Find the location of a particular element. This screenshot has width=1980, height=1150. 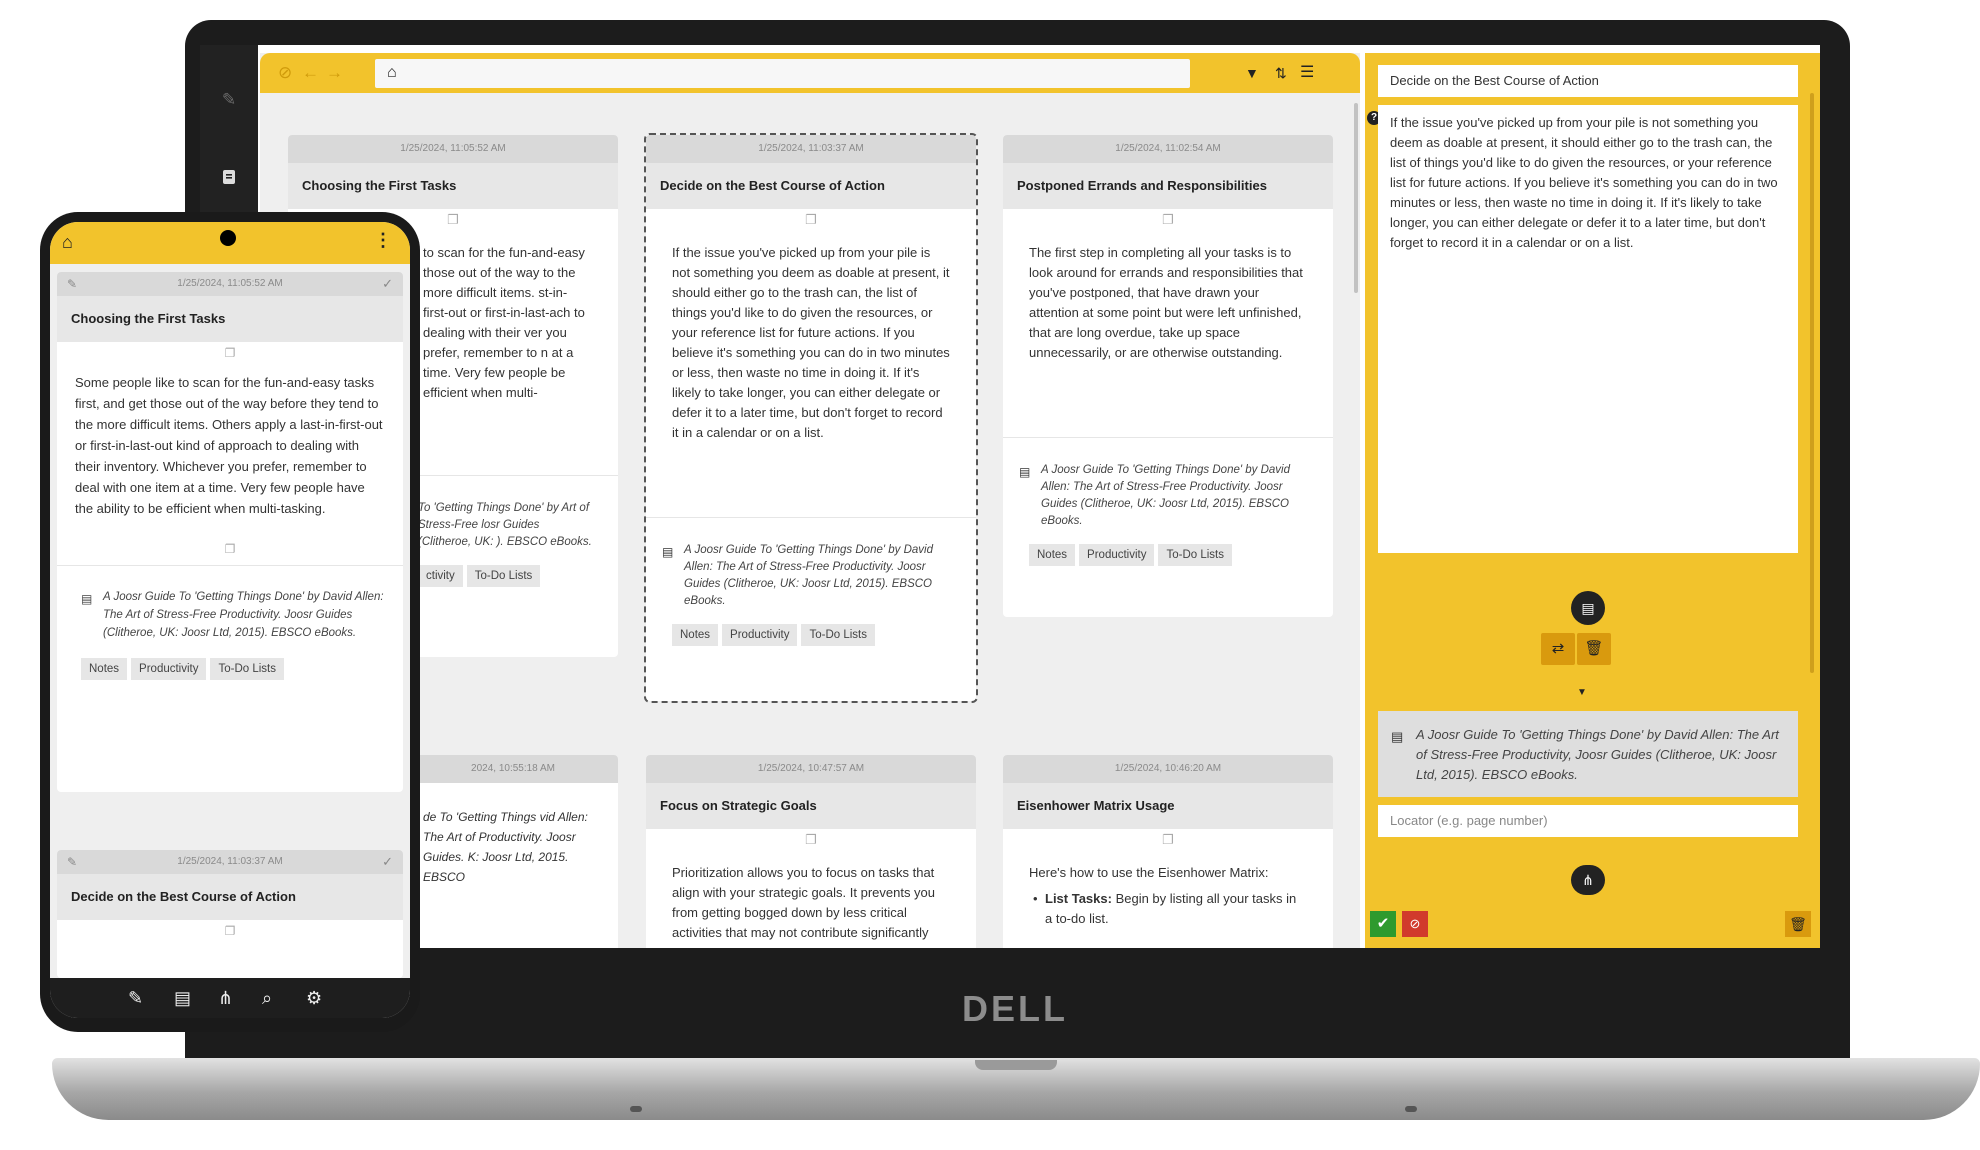

card-body-text: Here's how to use the Eisenhower Matrix: is located at coordinates (1149, 872).